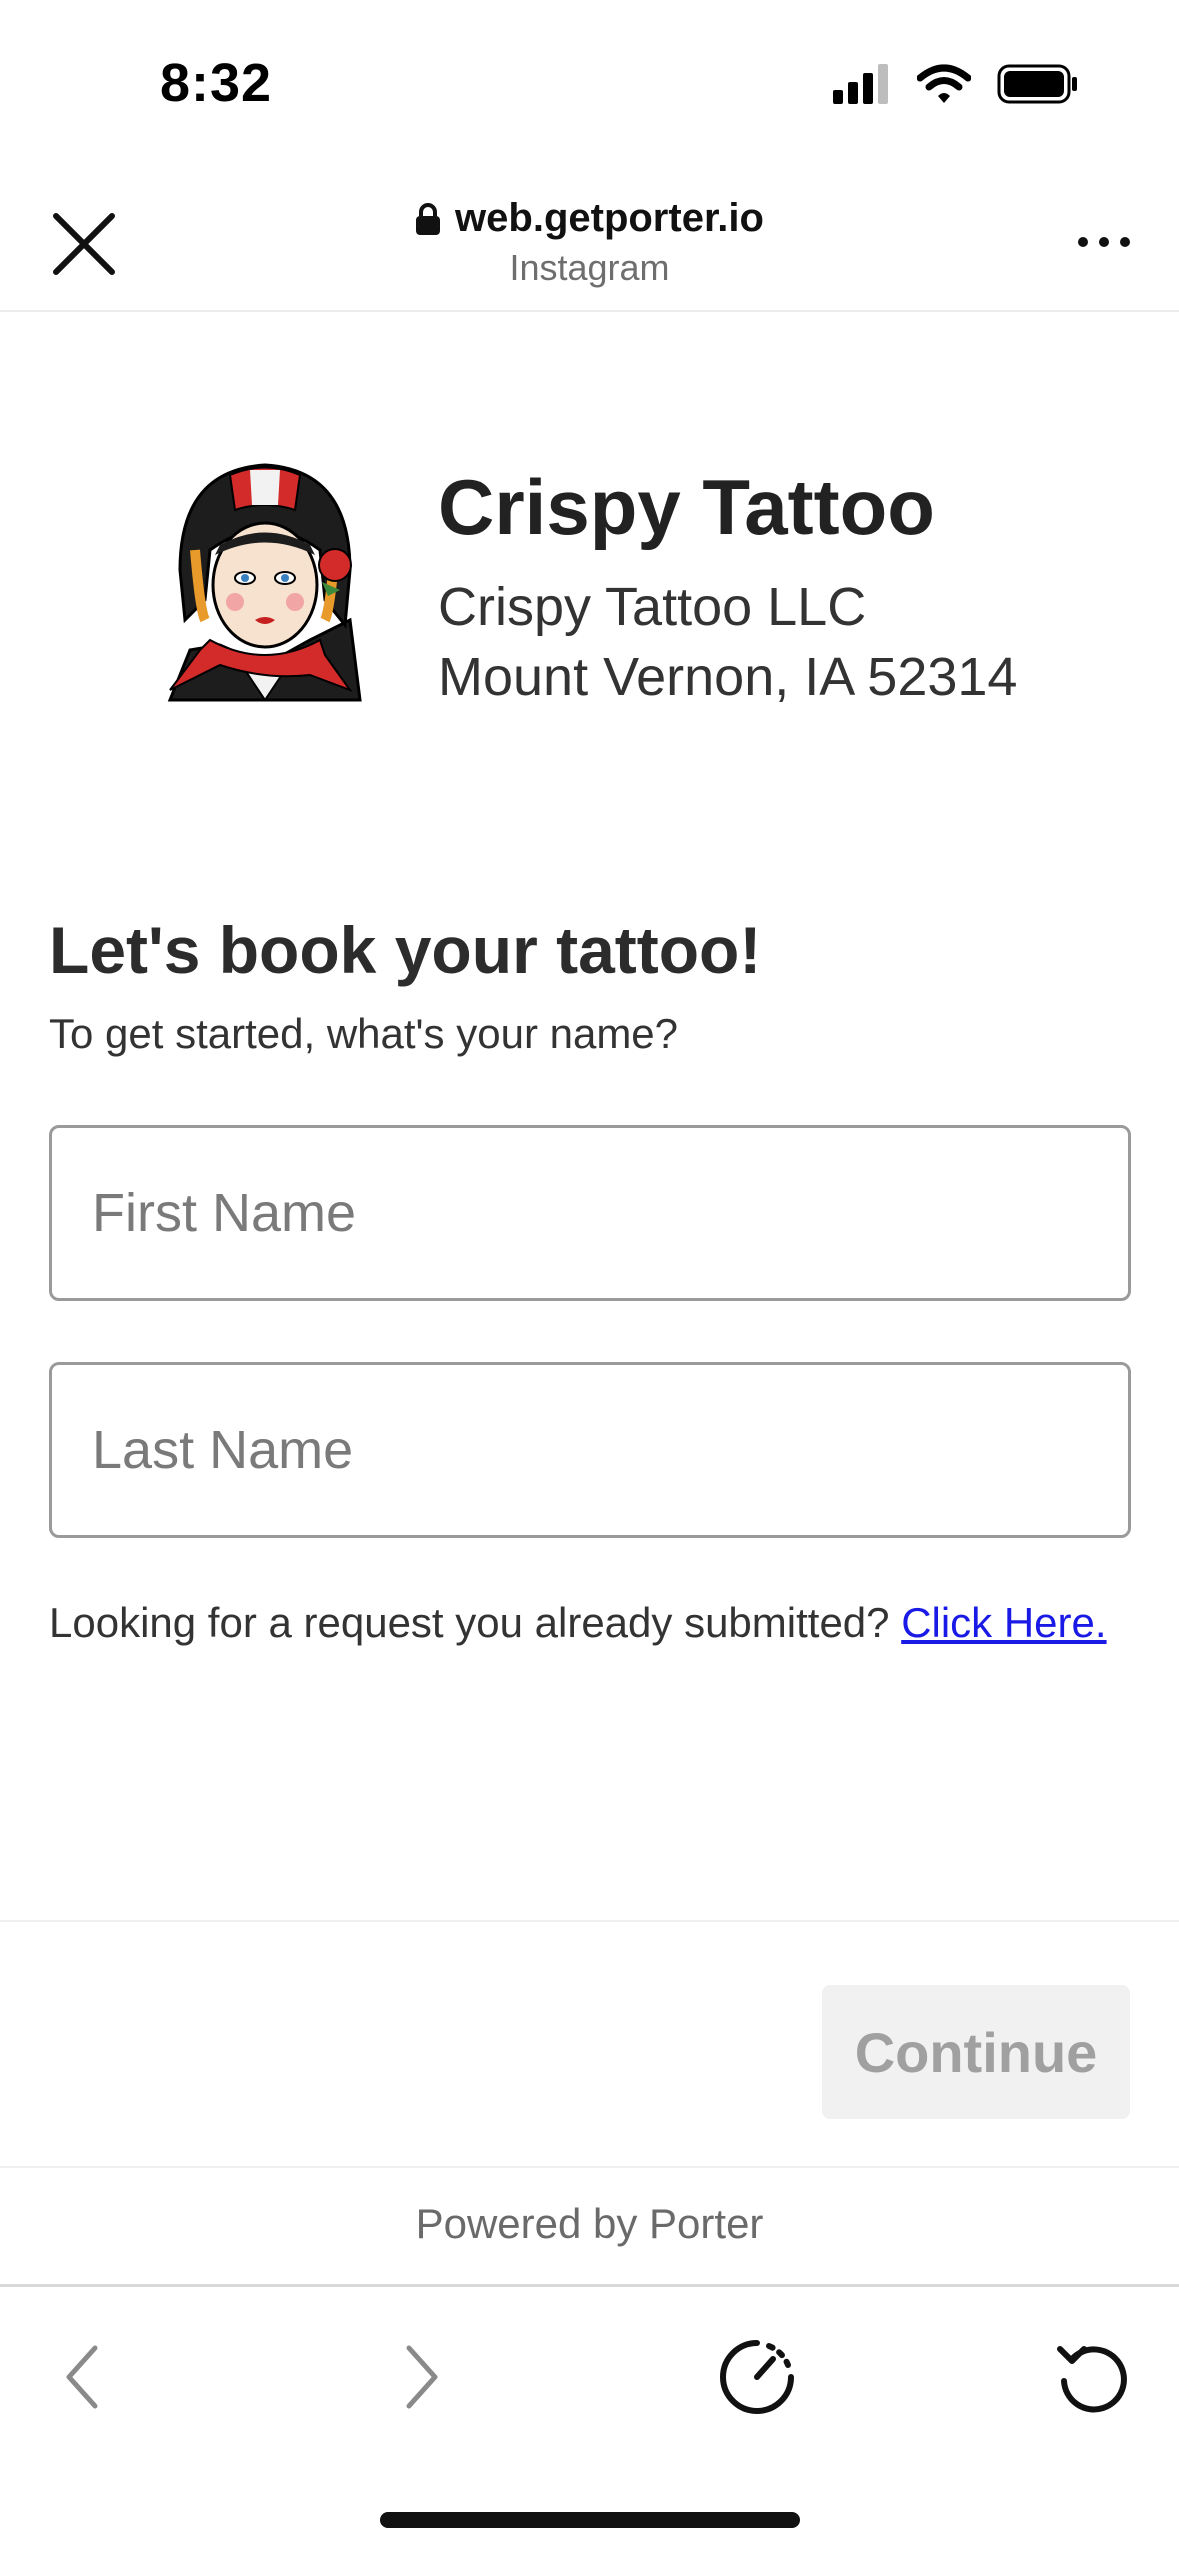  Describe the element at coordinates (1003, 1622) in the screenshot. I see `lookup-link: Click Here.` at that location.